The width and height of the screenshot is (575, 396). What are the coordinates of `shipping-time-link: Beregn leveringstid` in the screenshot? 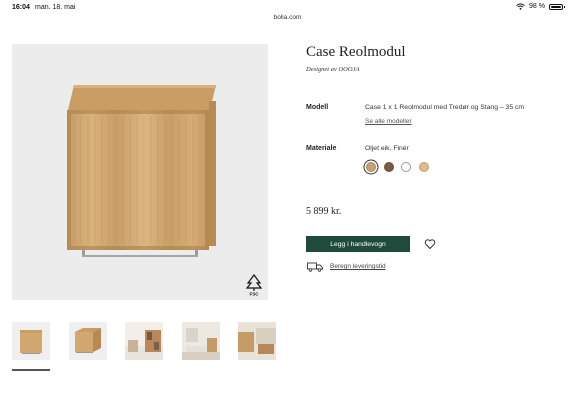 It's located at (358, 266).